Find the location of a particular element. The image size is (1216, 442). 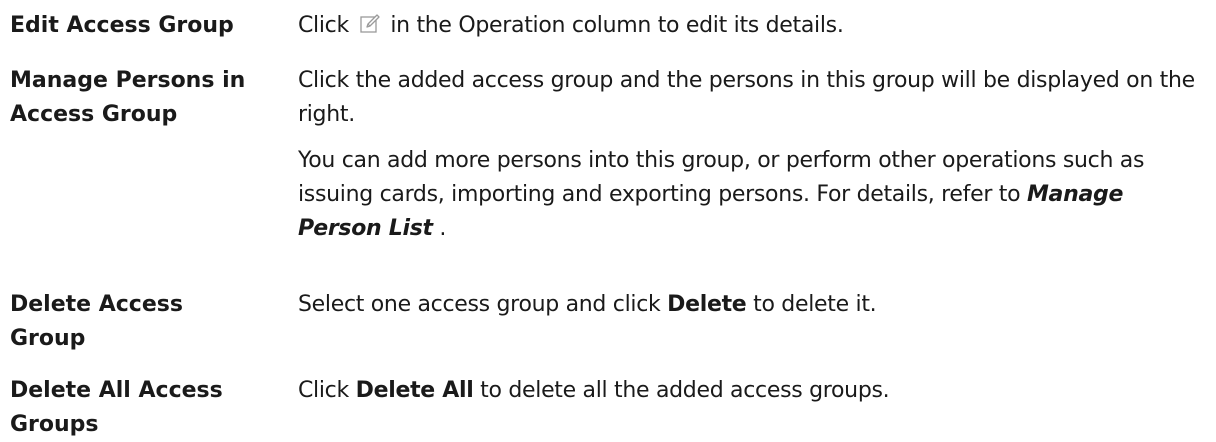

desc-text: Select one access group and click is located at coordinates (483, 304).